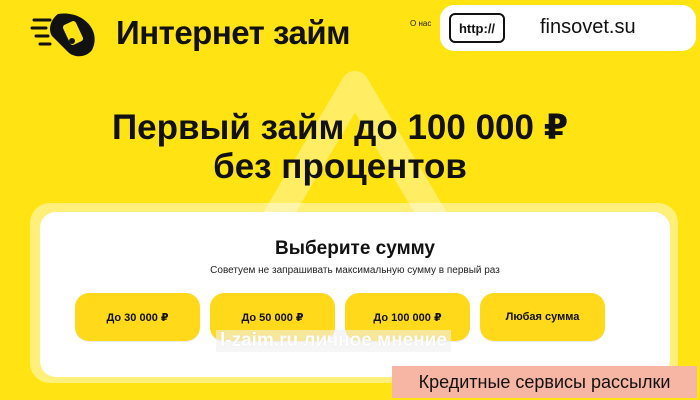 Image resolution: width=700 pixels, height=400 pixels. What do you see at coordinates (355, 248) in the screenshot?
I see `amount-card-title: Выберите сумму` at bounding box center [355, 248].